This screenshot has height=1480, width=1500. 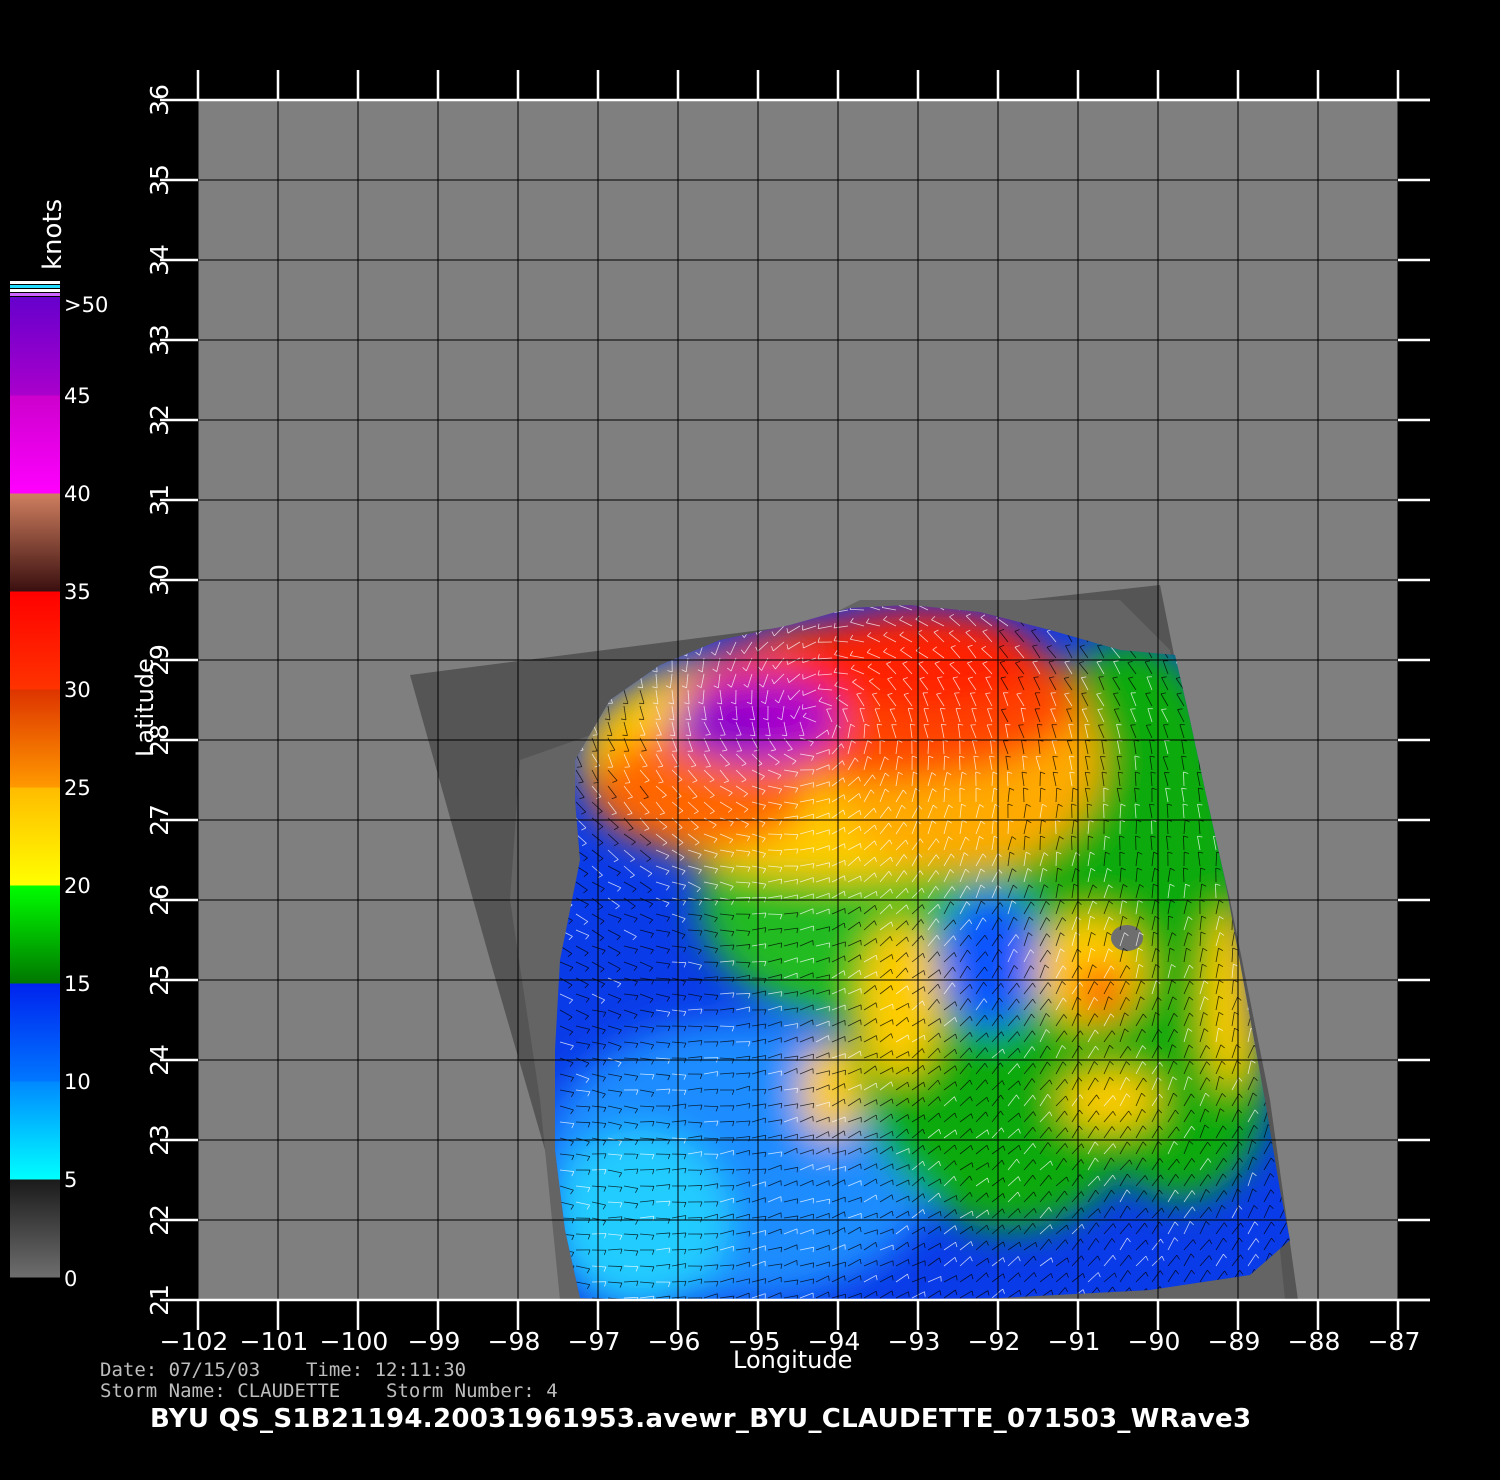 What do you see at coordinates (159, 1300) in the screenshot?
I see `latitude-tick-label: 21` at bounding box center [159, 1300].